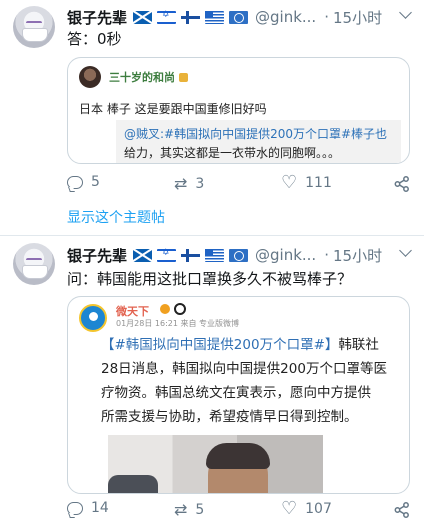 The height and width of the screenshot is (520, 424). Describe the element at coordinates (132, 311) in the screenshot. I see `weibo-author-name: 微天下` at that location.